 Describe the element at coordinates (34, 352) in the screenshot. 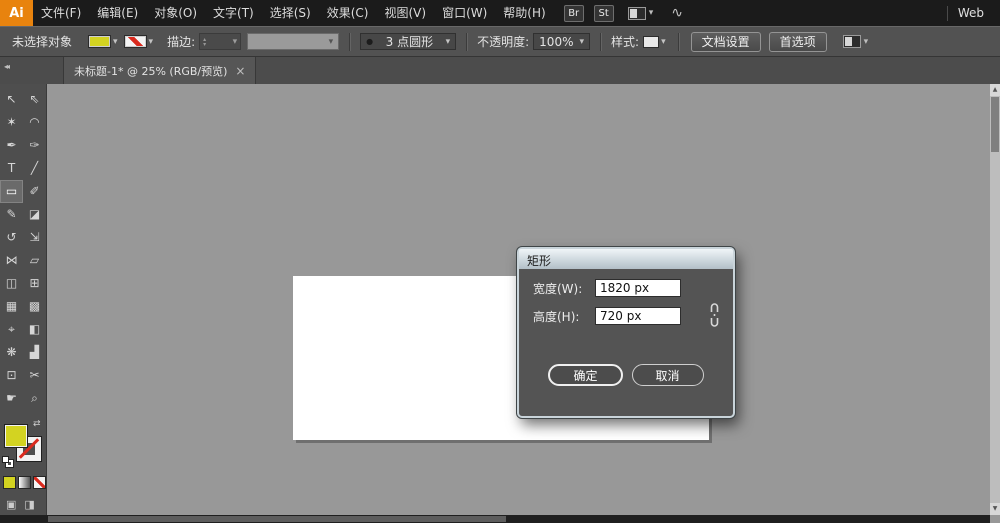

I see `column-graph-tool: ▟` at that location.